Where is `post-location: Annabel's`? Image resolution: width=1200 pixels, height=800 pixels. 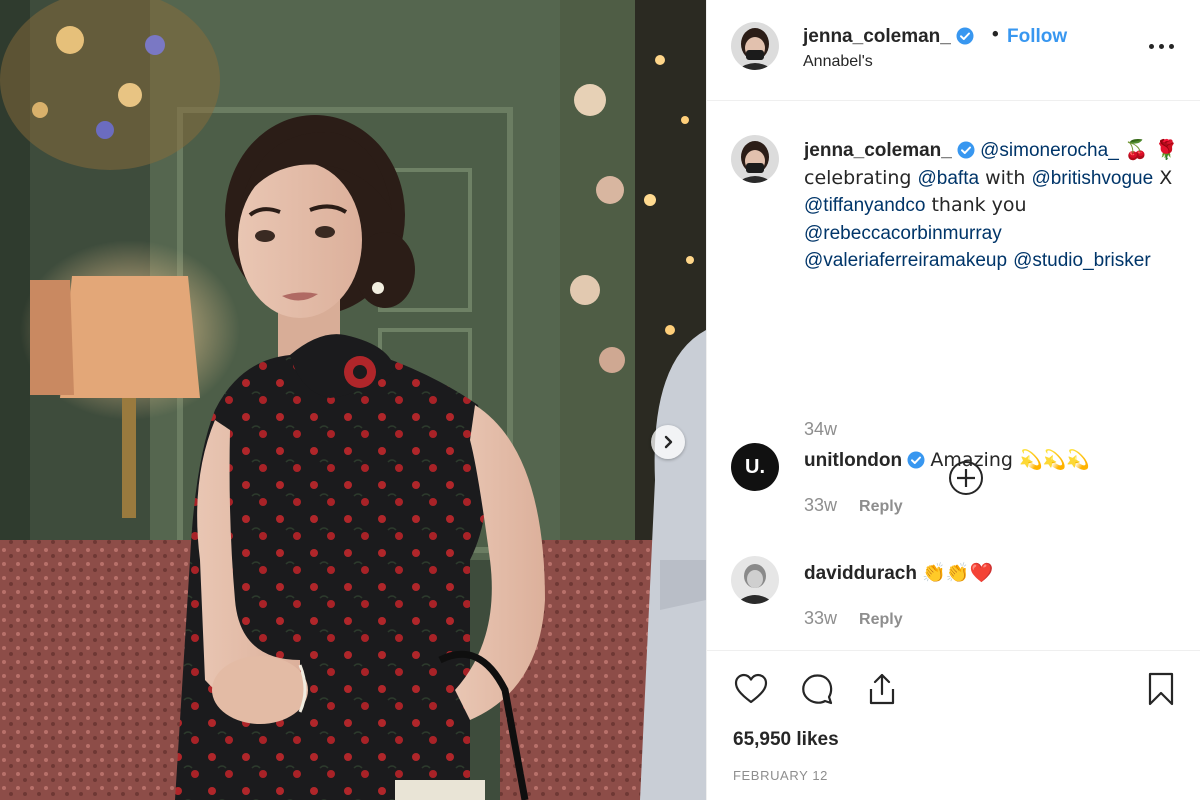 post-location: Annabel's is located at coordinates (838, 62).